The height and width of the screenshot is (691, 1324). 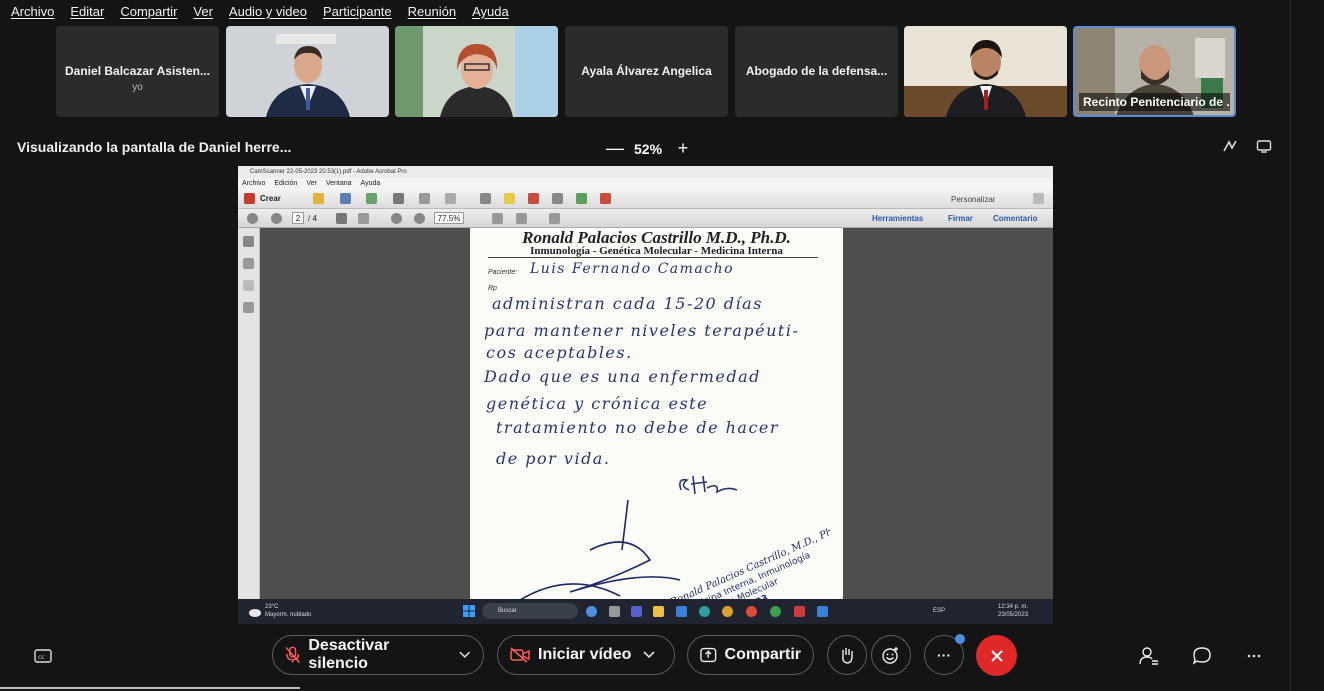 What do you see at coordinates (1038, 198) in the screenshot?
I see `expand-icon` at bounding box center [1038, 198].